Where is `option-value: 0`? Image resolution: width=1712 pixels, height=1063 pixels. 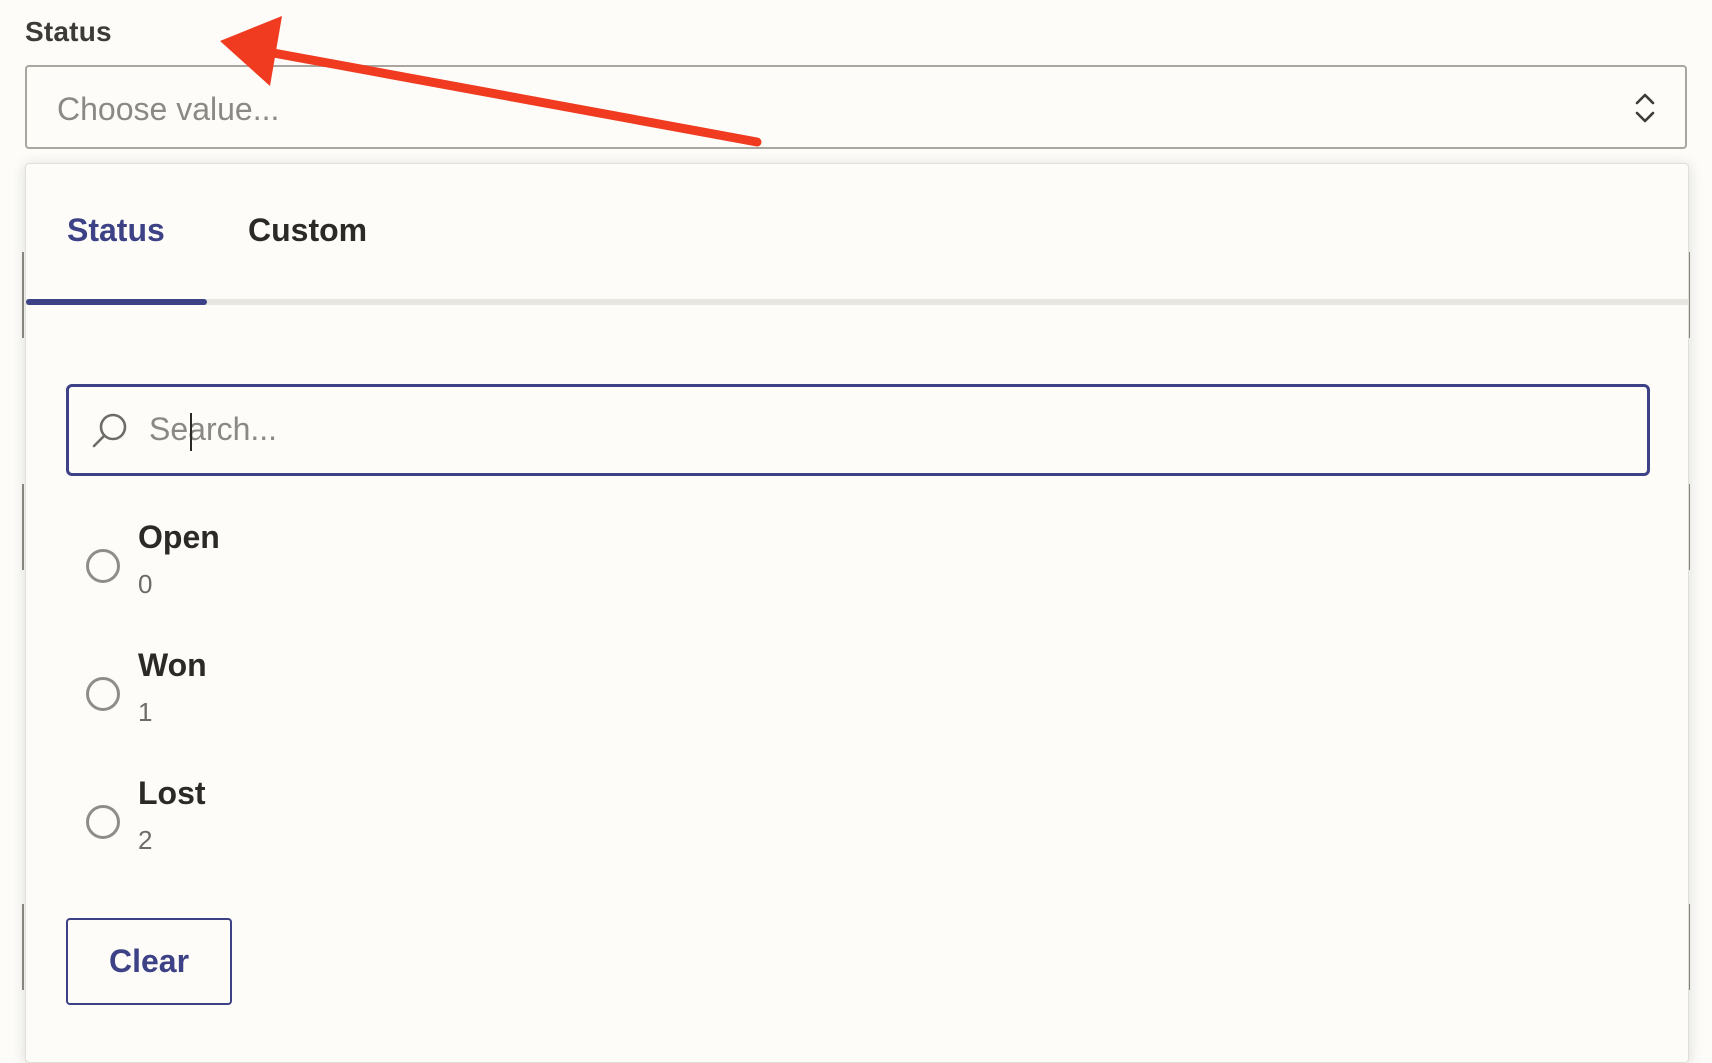
option-value: 0 is located at coordinates (145, 584).